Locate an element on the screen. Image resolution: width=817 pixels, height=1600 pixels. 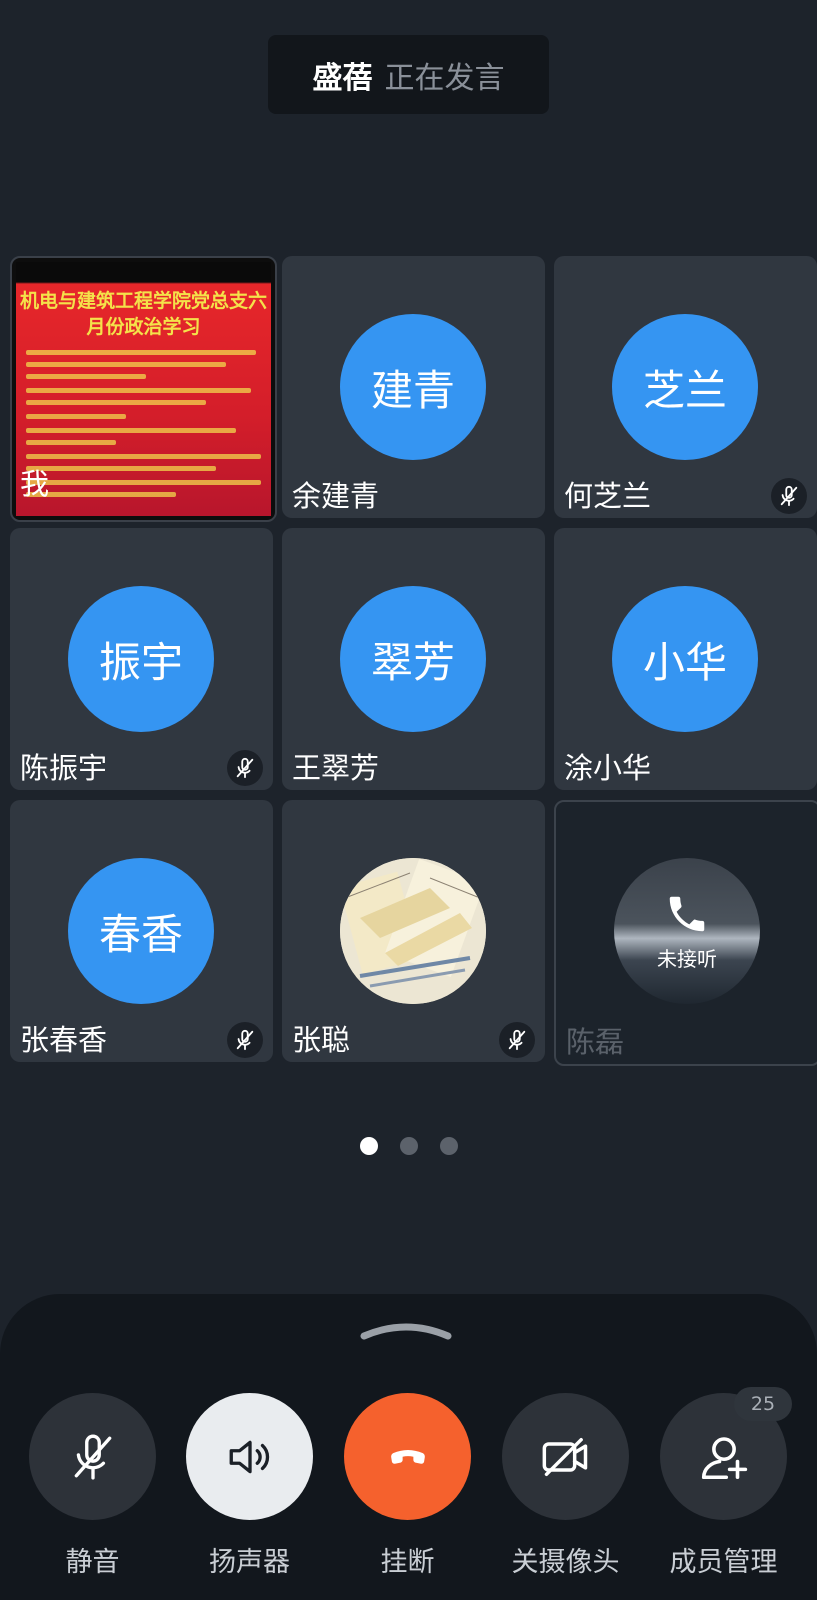
speaker-button: 扬声器 is located at coordinates (249, 1486).